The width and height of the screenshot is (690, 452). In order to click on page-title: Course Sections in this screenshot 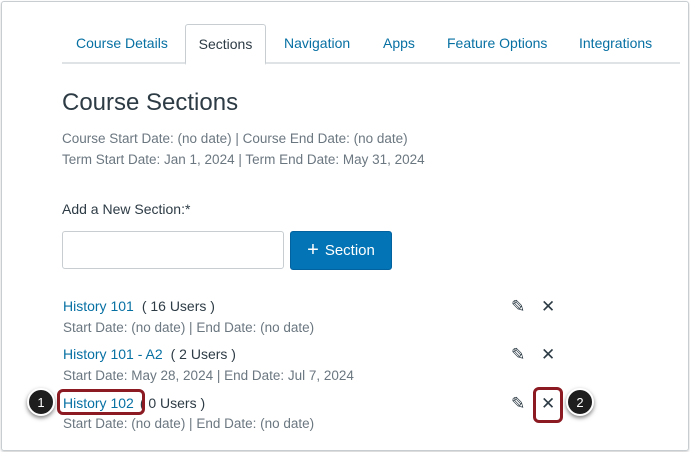, I will do `click(150, 102)`.